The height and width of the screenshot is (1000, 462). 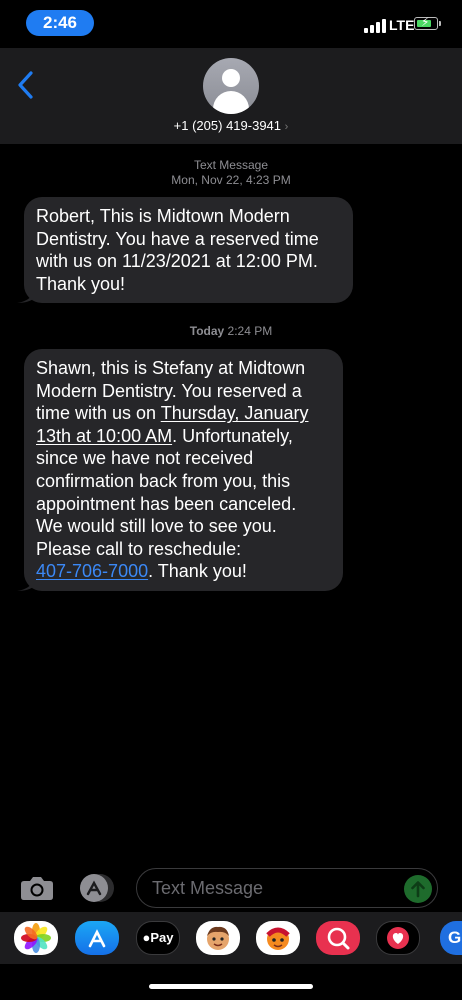 I want to click on apple-pay-label: Pay, so click(x=162, y=937).